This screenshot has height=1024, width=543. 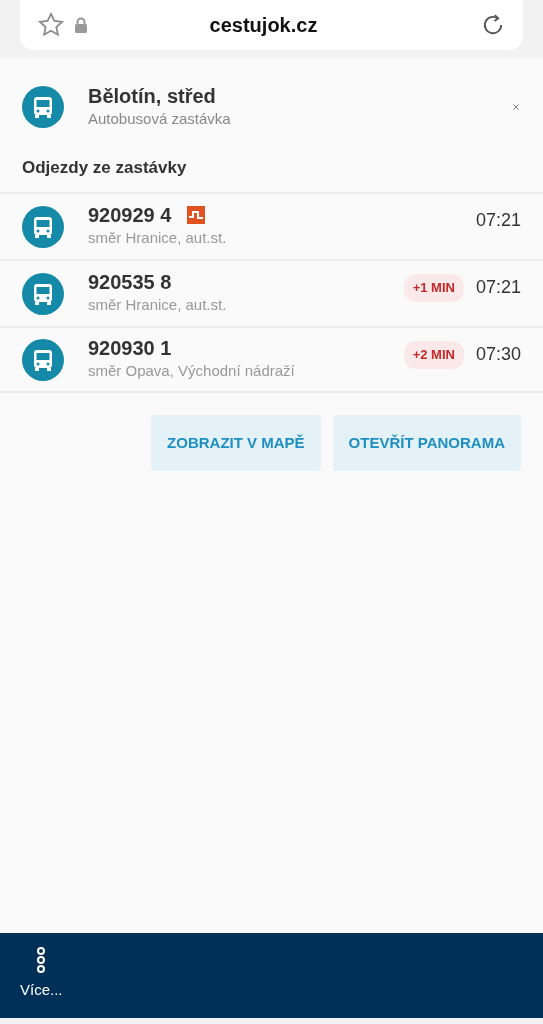 What do you see at coordinates (433, 288) in the screenshot?
I see `delay-badge: +1 MIN` at bounding box center [433, 288].